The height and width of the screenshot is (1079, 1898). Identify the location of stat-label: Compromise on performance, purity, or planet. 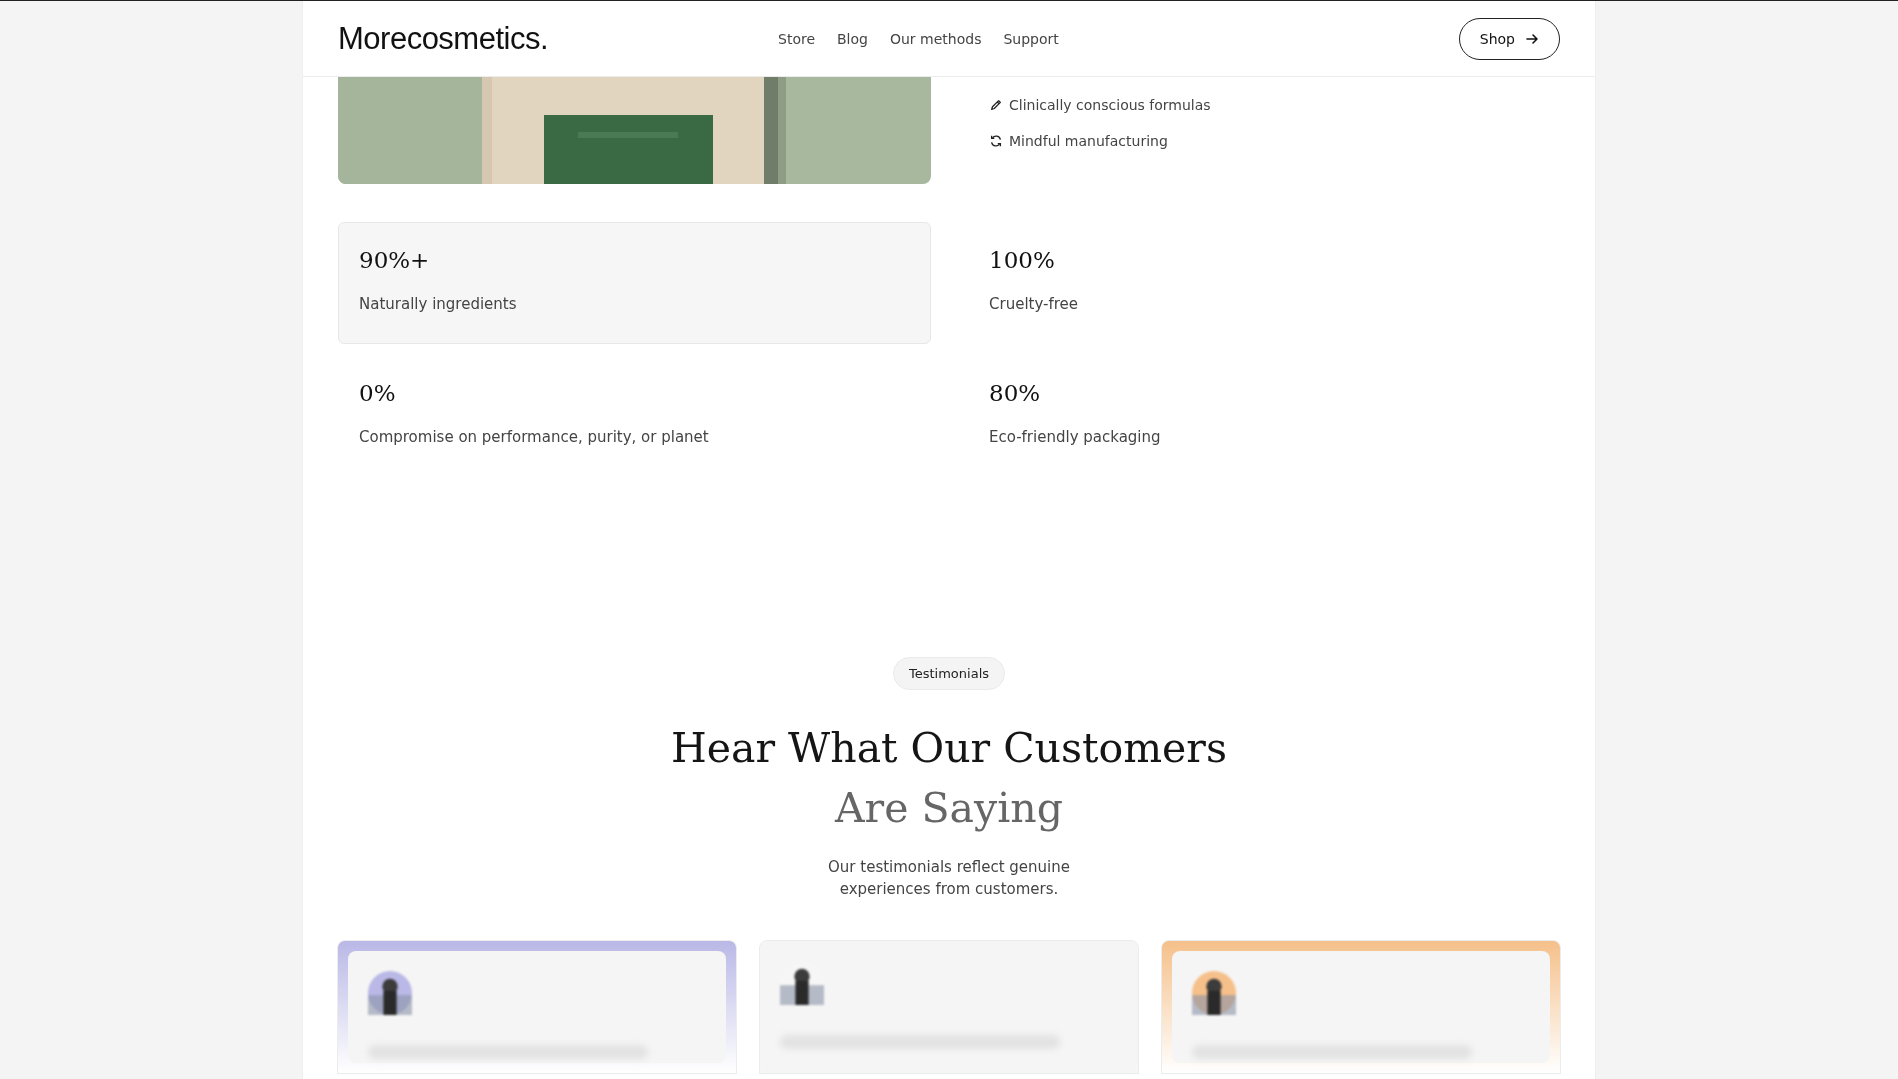
(534, 437).